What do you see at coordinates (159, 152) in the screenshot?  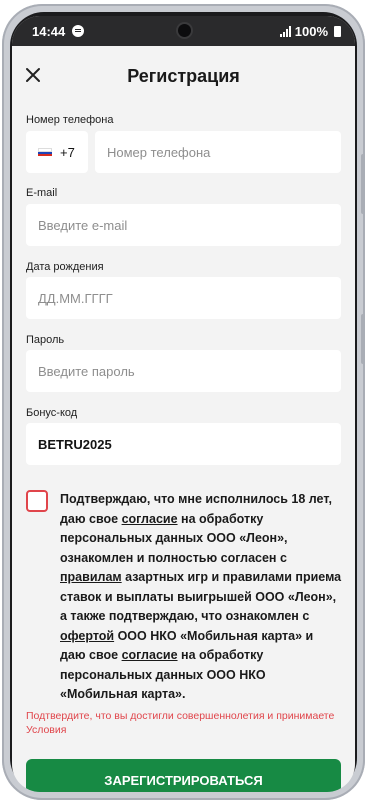 I see `phone-placeholder: Номер телефона` at bounding box center [159, 152].